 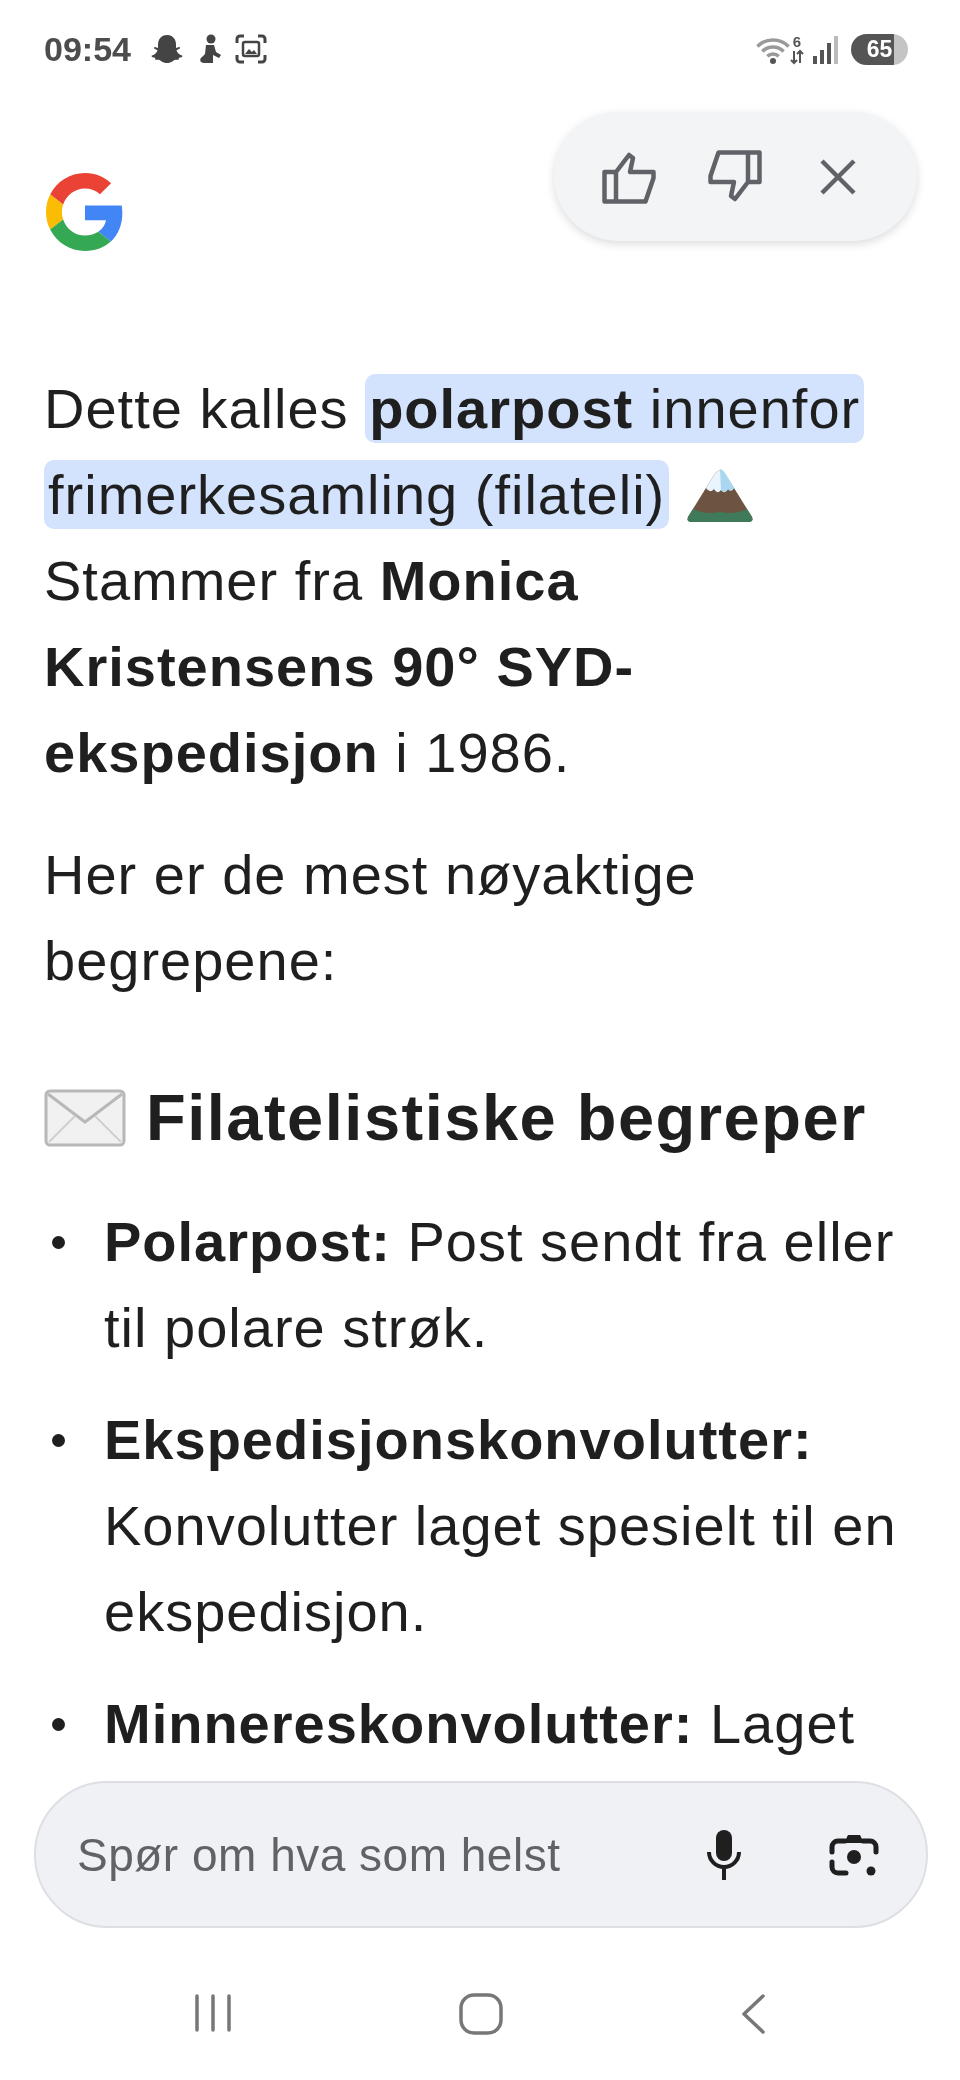 I want to click on ghost-icon, so click(x=166, y=49).